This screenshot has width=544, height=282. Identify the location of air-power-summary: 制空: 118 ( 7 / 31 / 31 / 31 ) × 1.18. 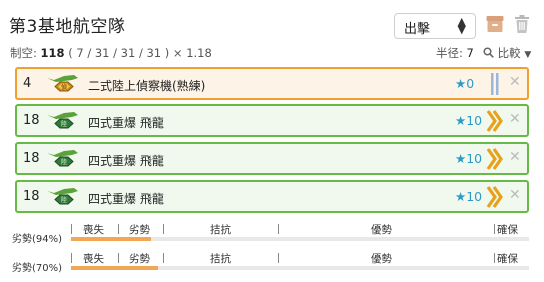
(111, 53).